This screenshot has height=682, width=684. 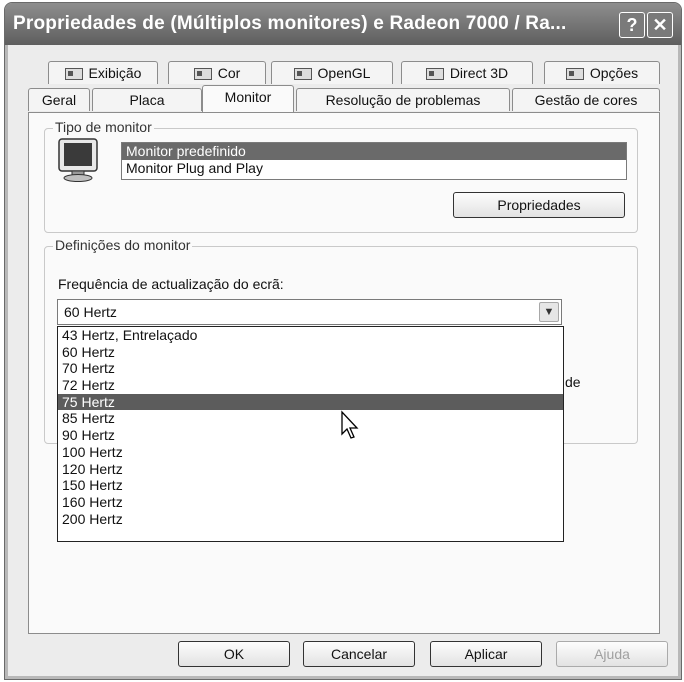 I want to click on apply-button: Aplicar, so click(x=486, y=654).